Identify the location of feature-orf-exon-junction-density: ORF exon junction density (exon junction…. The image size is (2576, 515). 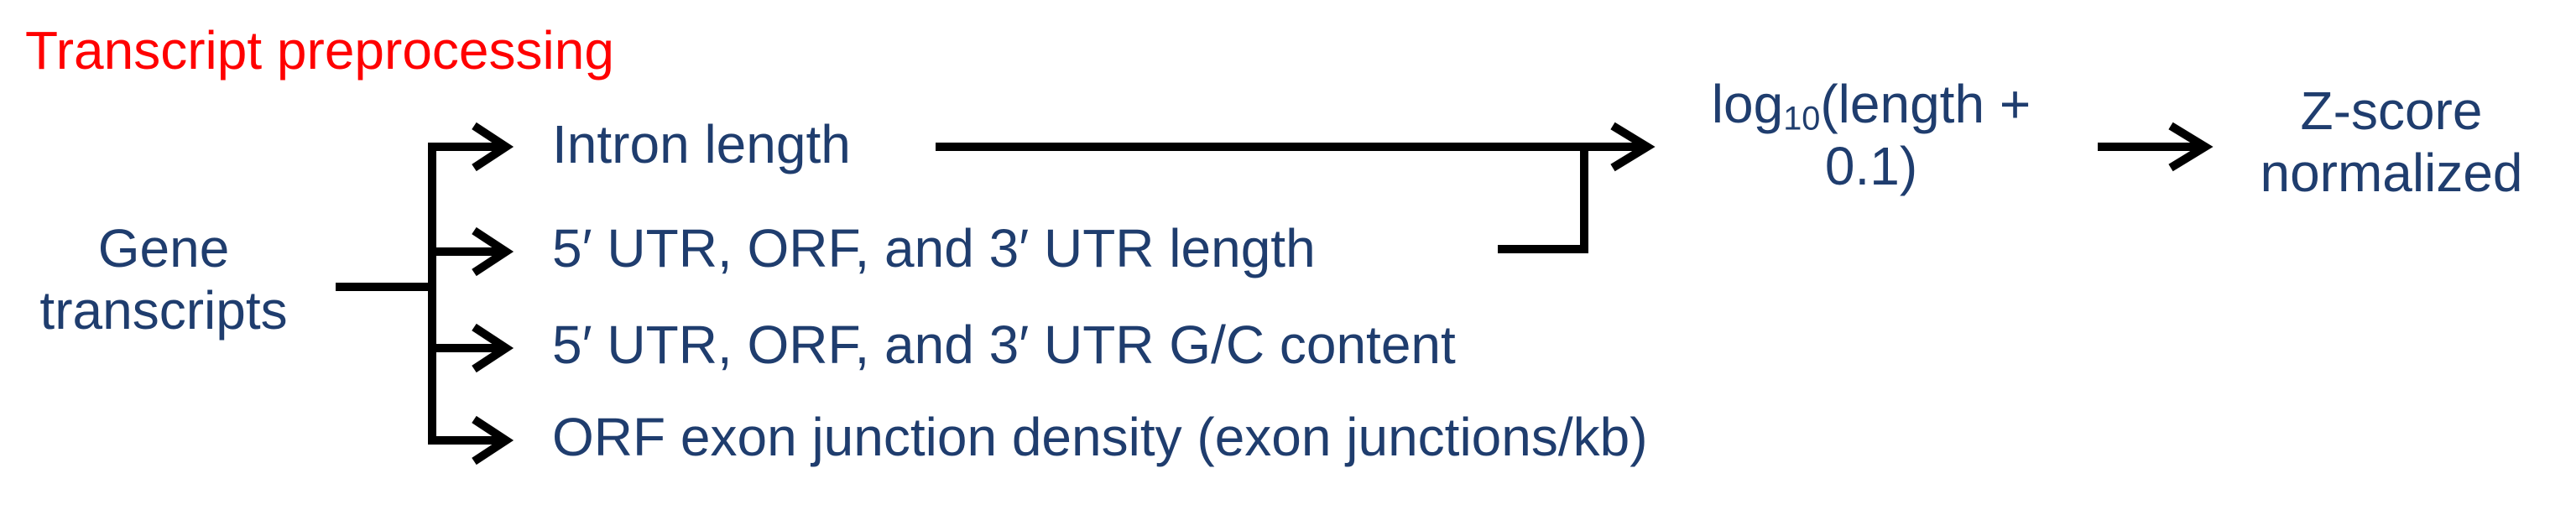
(1100, 437).